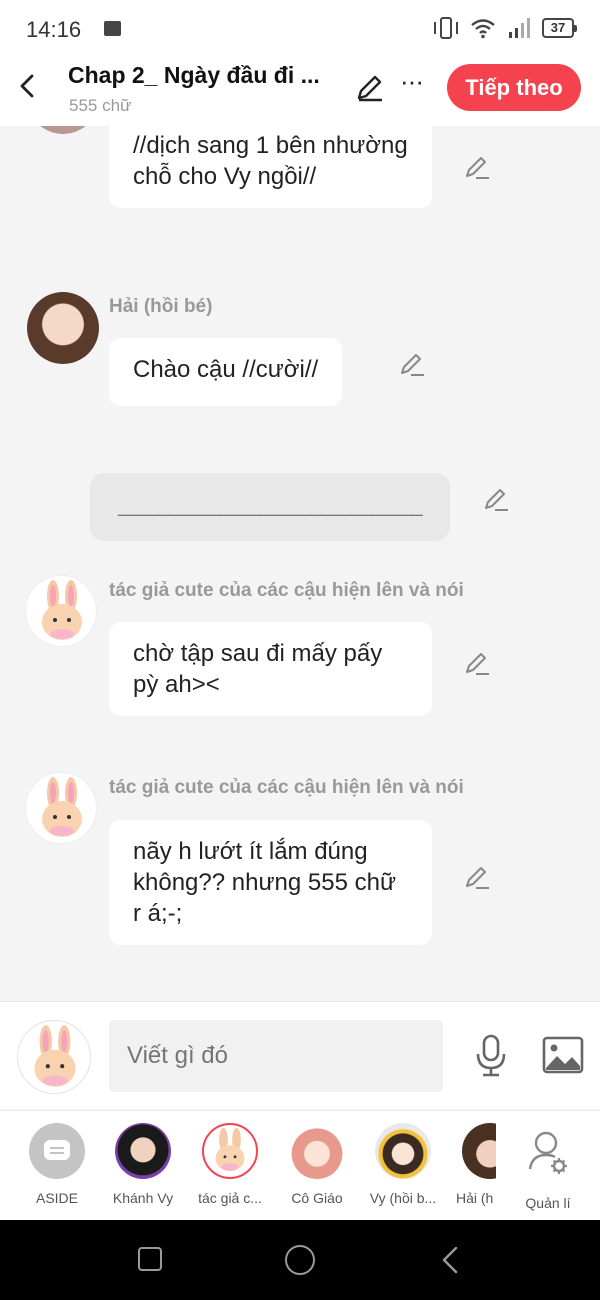 This screenshot has width=600, height=1300. I want to click on system-nav-bar, so click(300, 1260).